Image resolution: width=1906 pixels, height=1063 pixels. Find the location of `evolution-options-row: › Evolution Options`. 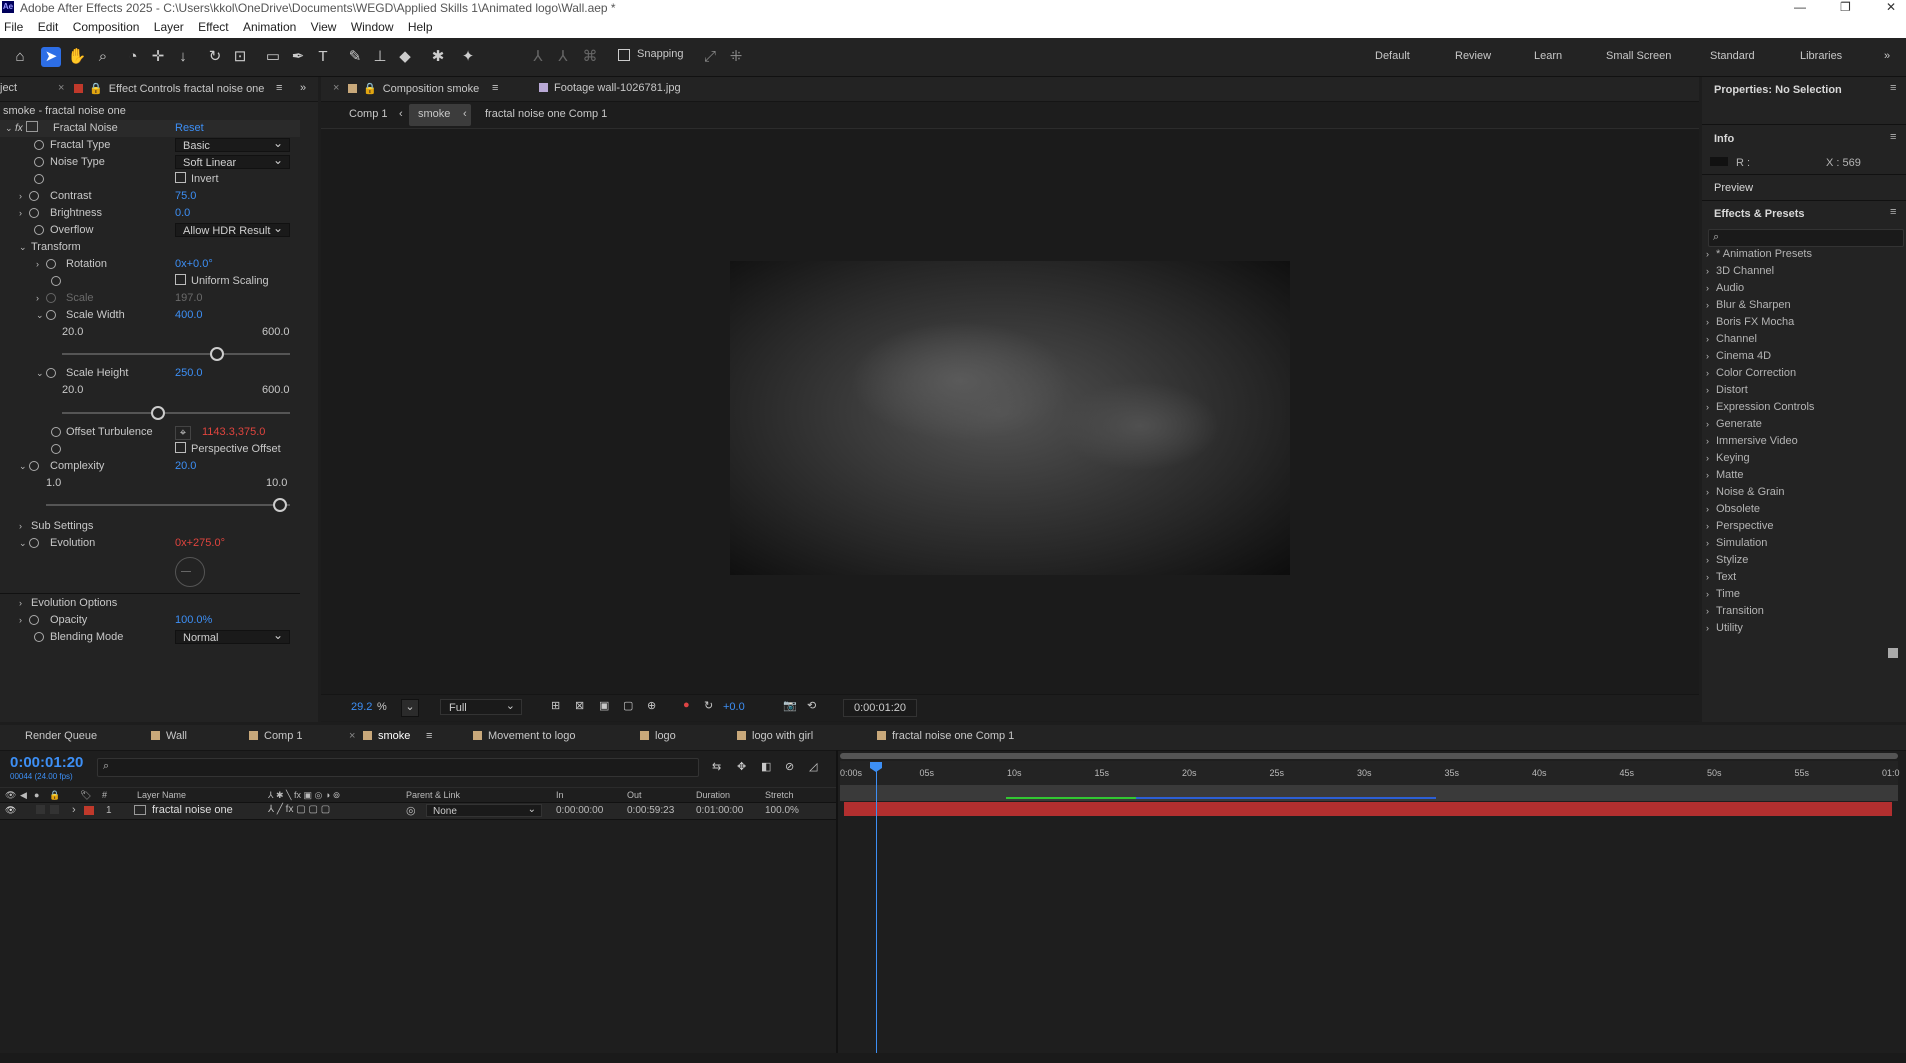

evolution-options-row: › Evolution Options is located at coordinates (150, 603).